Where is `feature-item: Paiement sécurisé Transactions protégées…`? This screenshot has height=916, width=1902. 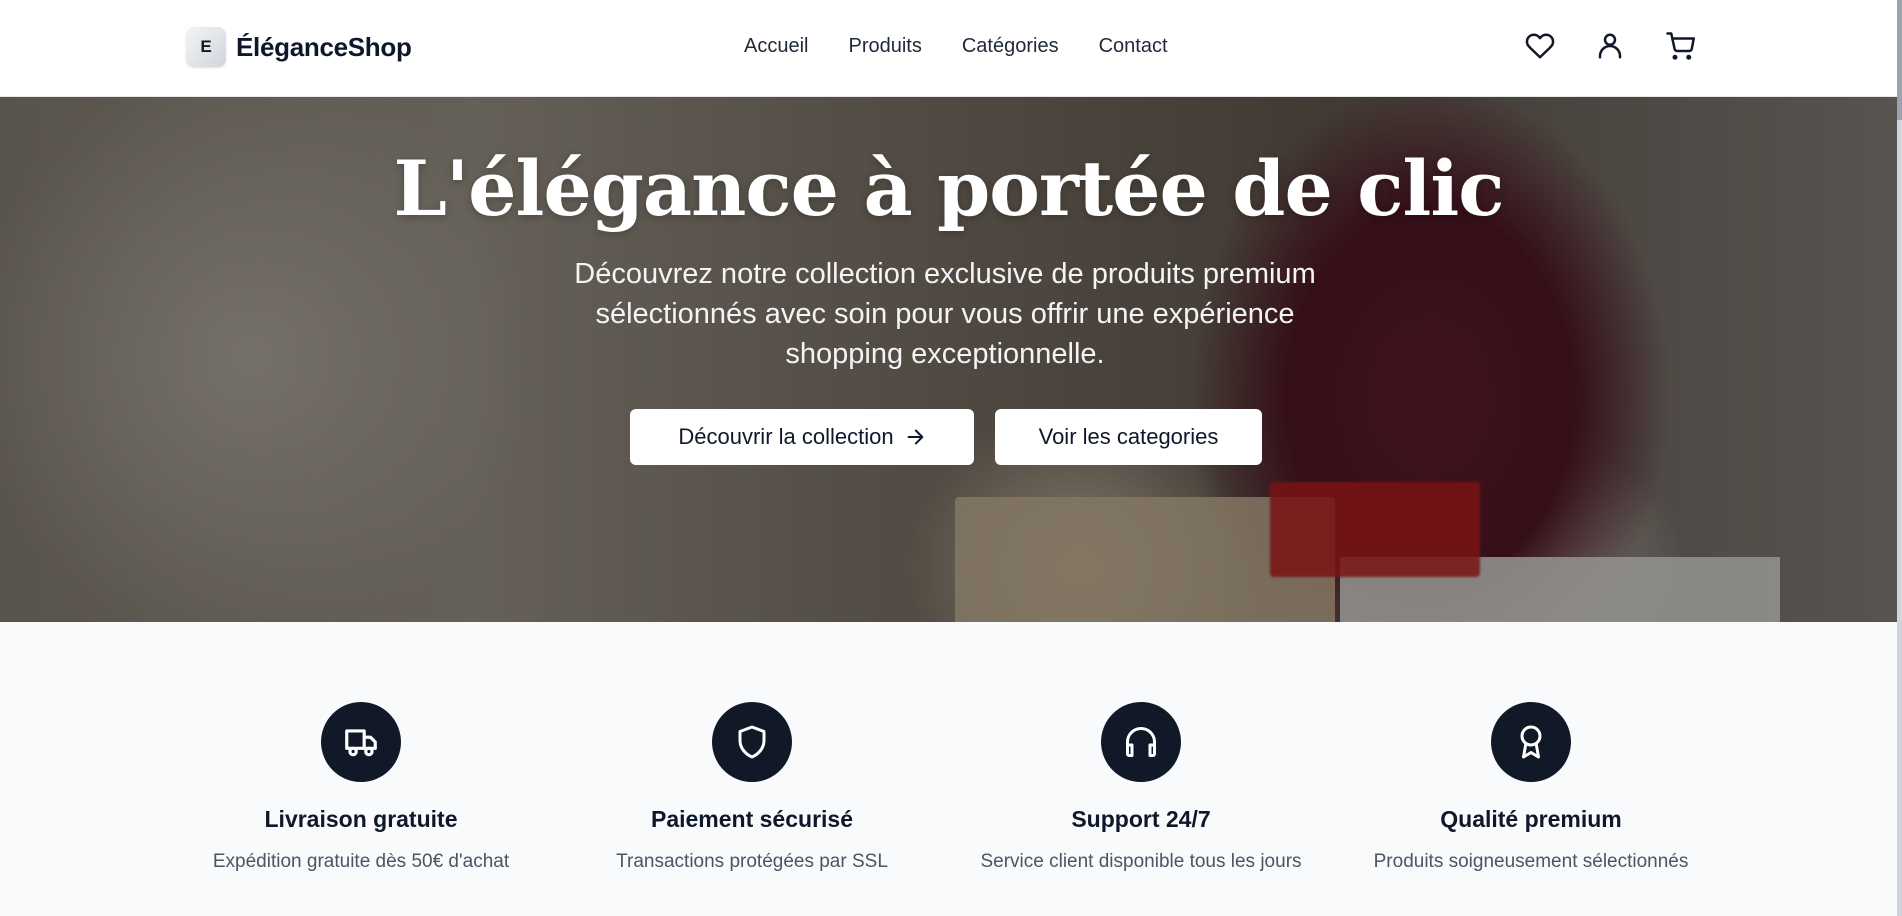
feature-item: Paiement sécurisé Transactions protégées… is located at coordinates (752, 789).